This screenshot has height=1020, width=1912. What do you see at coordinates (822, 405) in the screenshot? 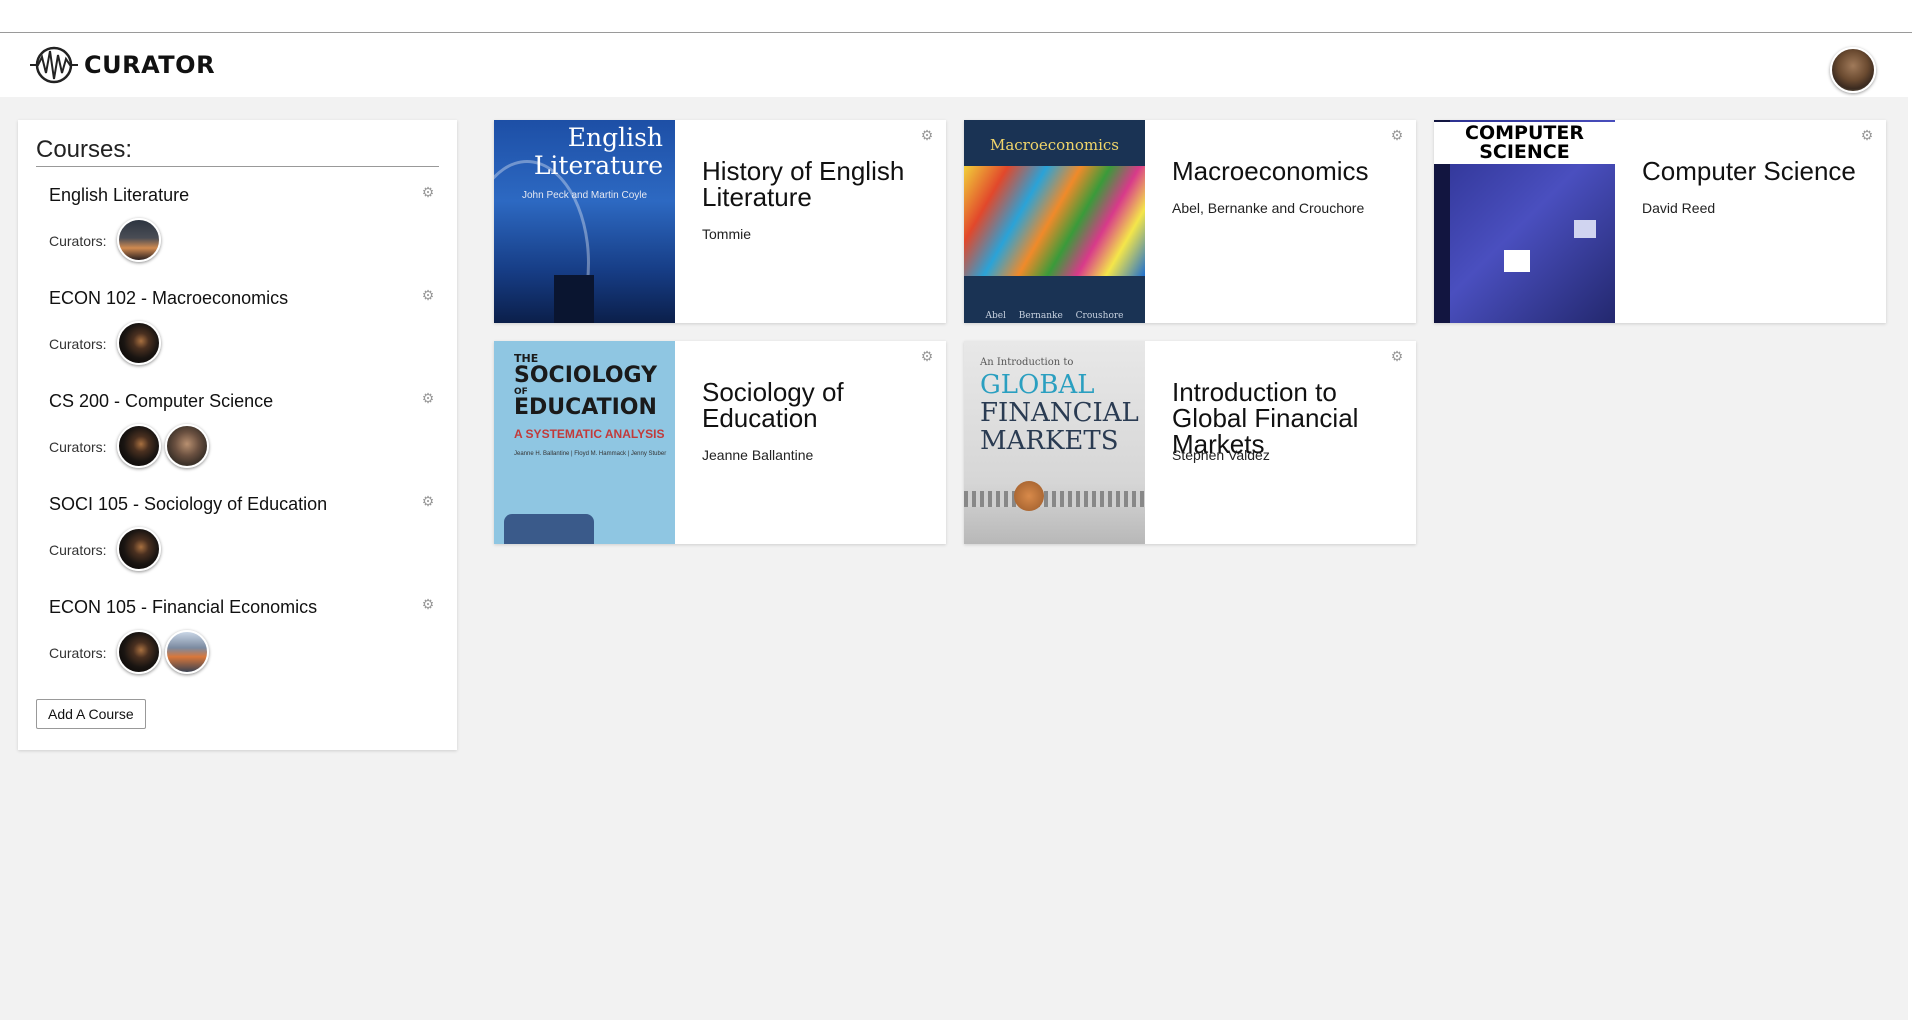
I see `card-title: Sociology of Education` at bounding box center [822, 405].